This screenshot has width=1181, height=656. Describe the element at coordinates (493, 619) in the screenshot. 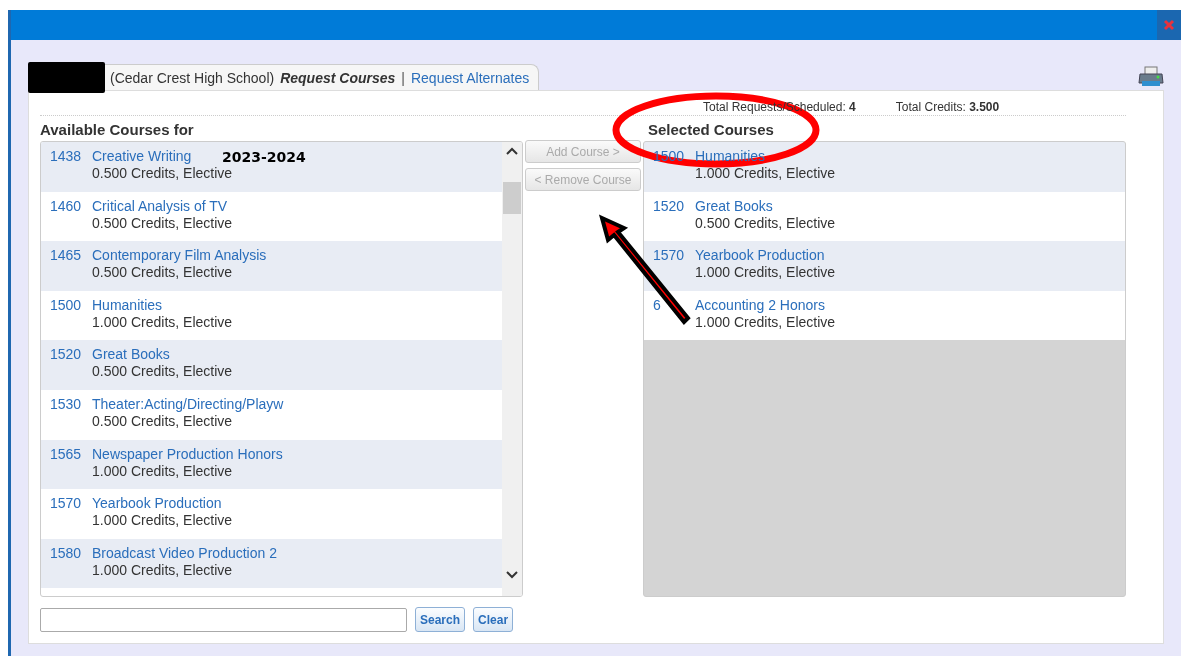

I see `clear-button: Clear` at that location.